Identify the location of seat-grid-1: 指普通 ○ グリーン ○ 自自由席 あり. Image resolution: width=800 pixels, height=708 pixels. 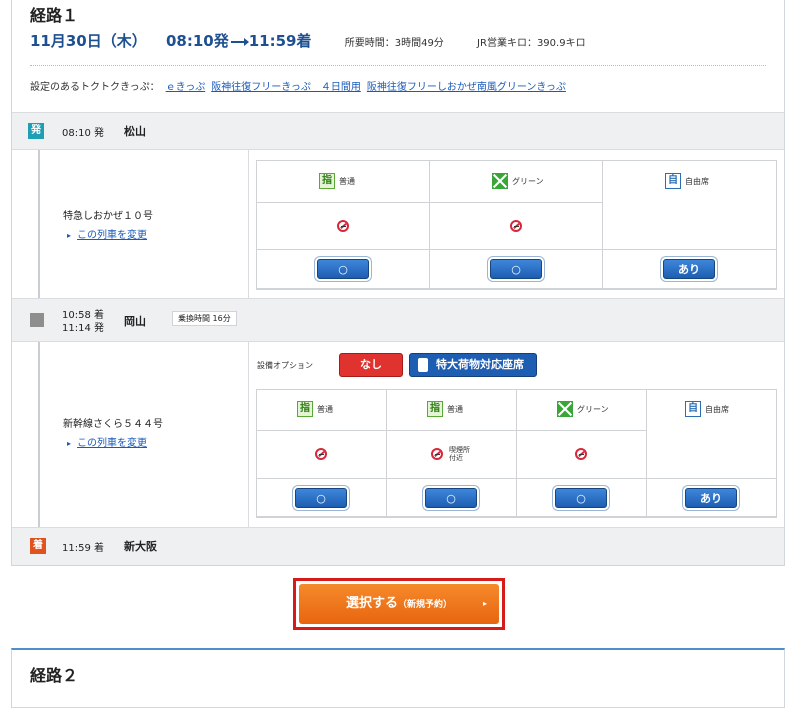
(516, 225).